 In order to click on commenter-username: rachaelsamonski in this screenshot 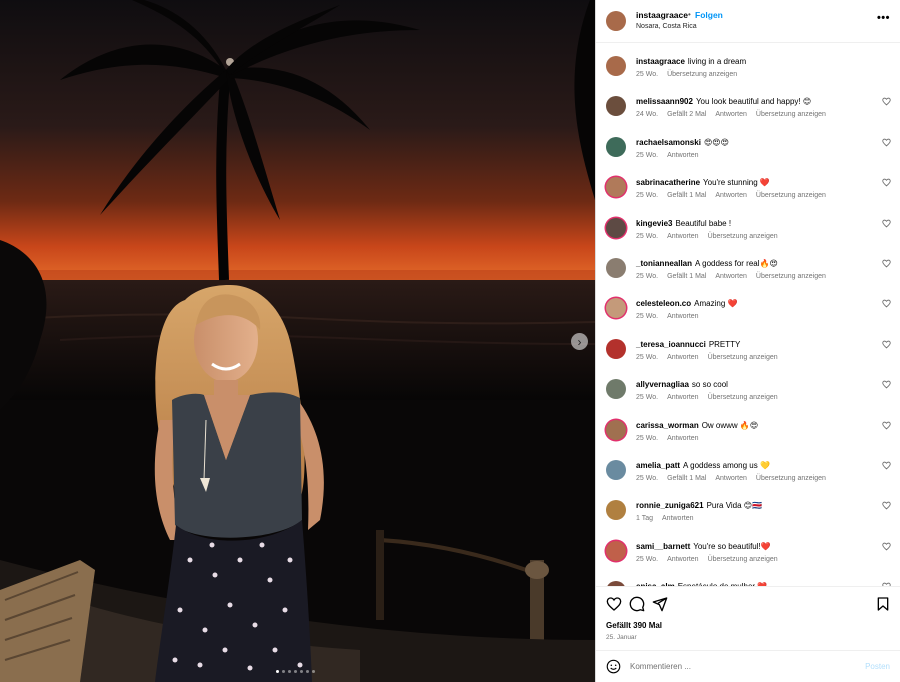, I will do `click(668, 142)`.